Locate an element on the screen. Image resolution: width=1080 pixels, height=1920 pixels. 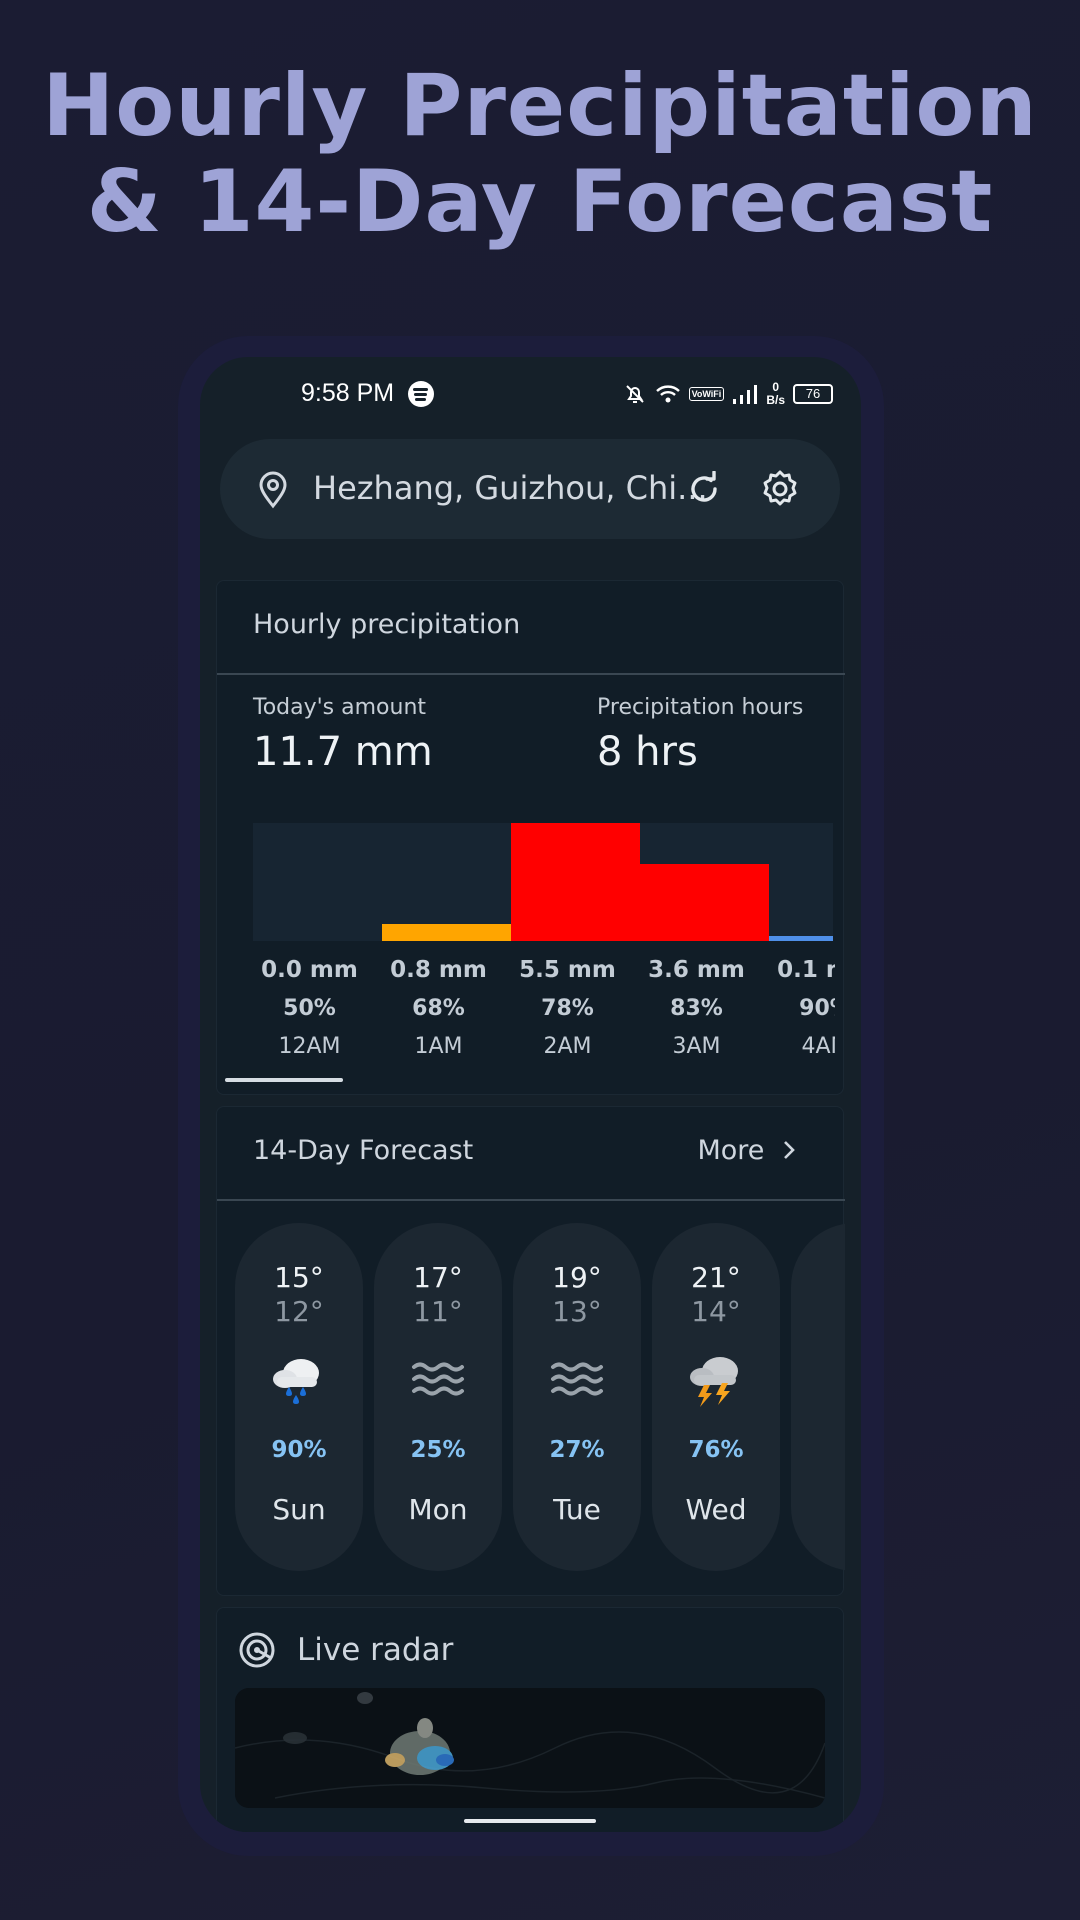
status-time: 9:58 PM is located at coordinates (348, 393).